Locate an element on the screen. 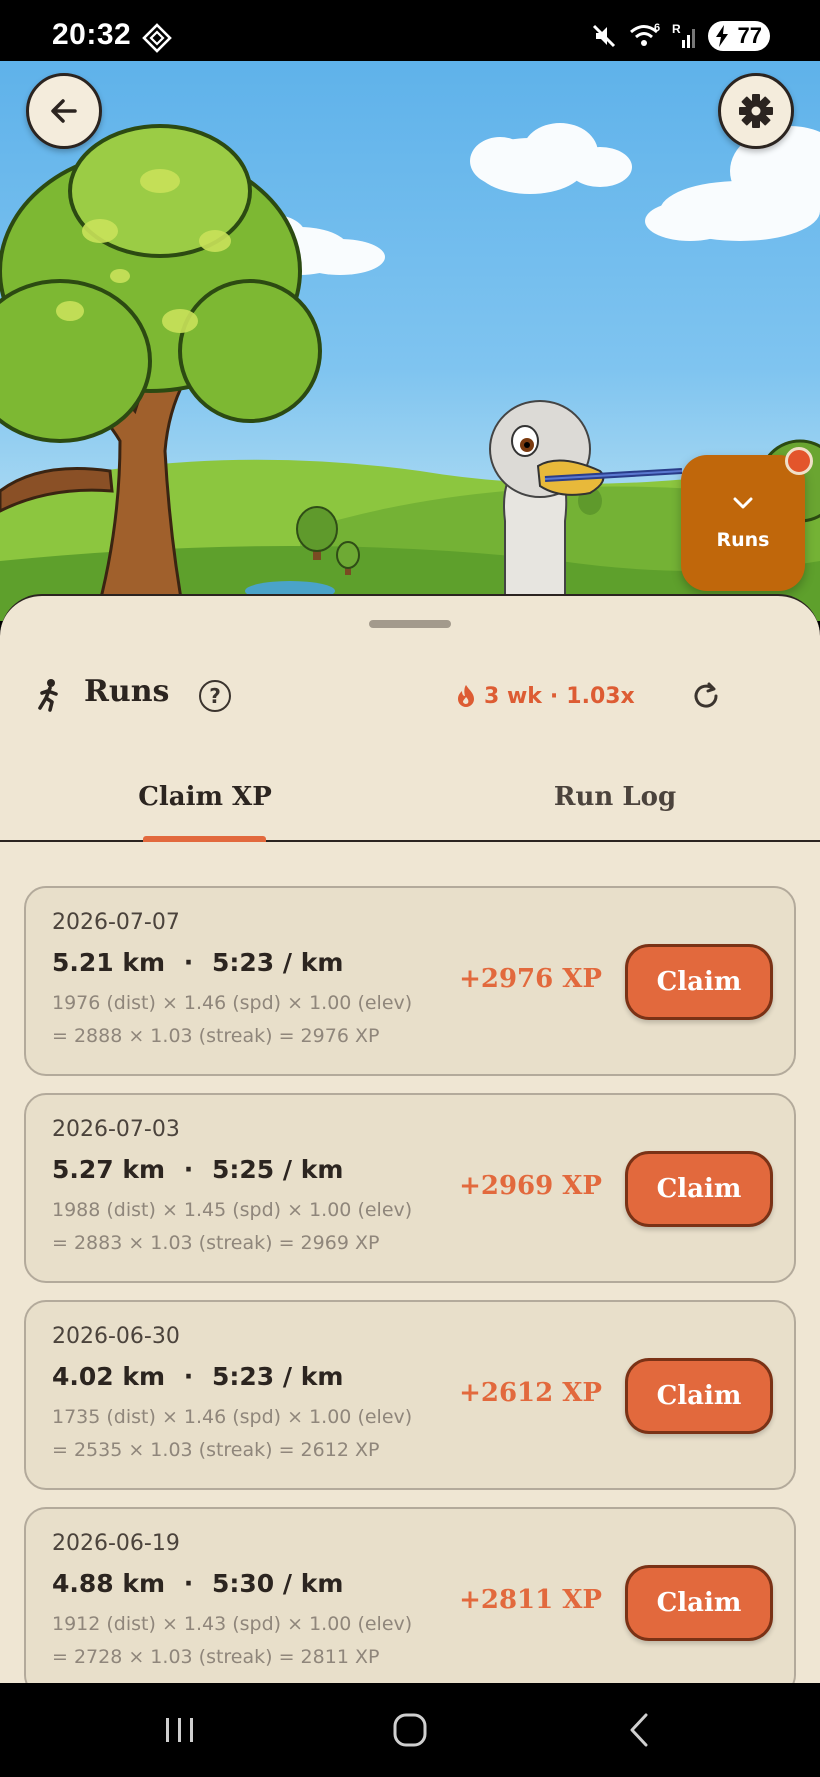 This screenshot has width=820, height=1777. back-button is located at coordinates (64, 111).